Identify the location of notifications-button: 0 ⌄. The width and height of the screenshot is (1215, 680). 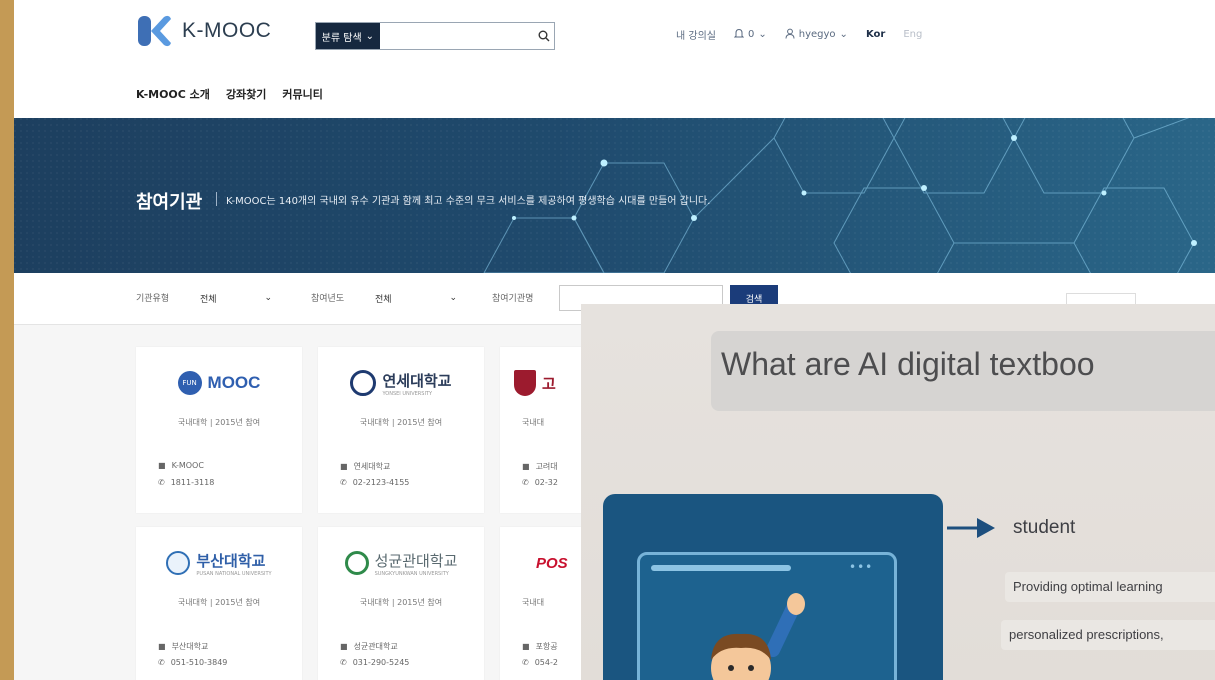
(750, 35).